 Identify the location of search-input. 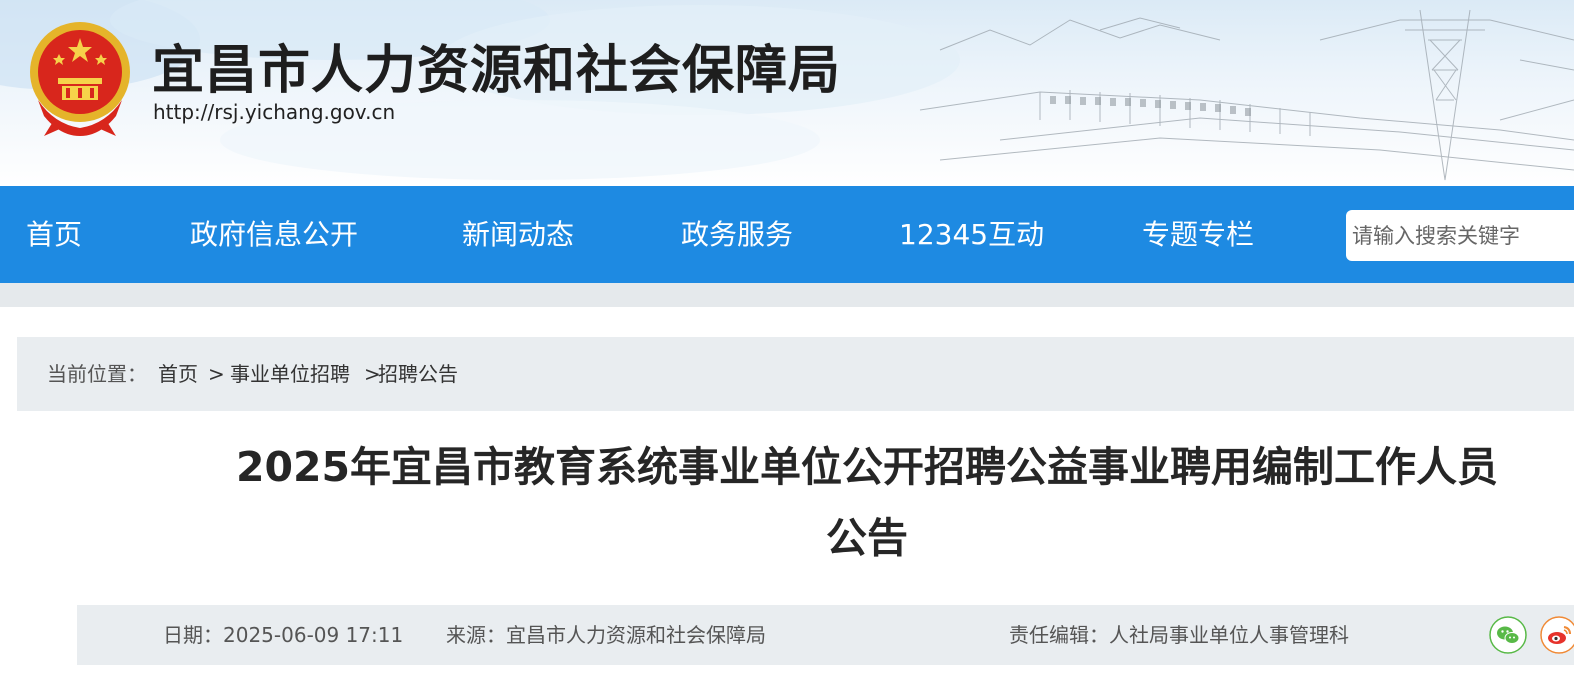
(1460, 235).